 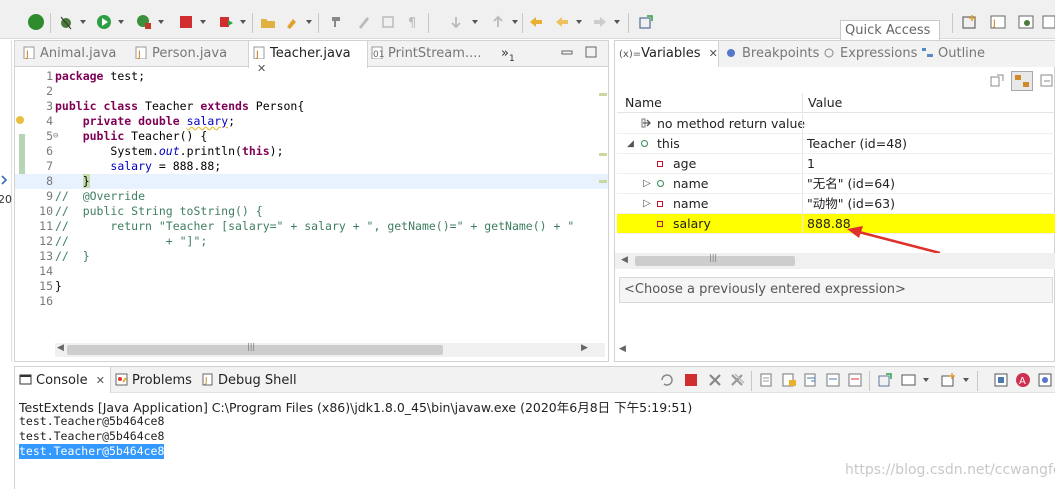 What do you see at coordinates (836, 144) in the screenshot?
I see `variable-row: ◢ this Teacher (id=48)` at bounding box center [836, 144].